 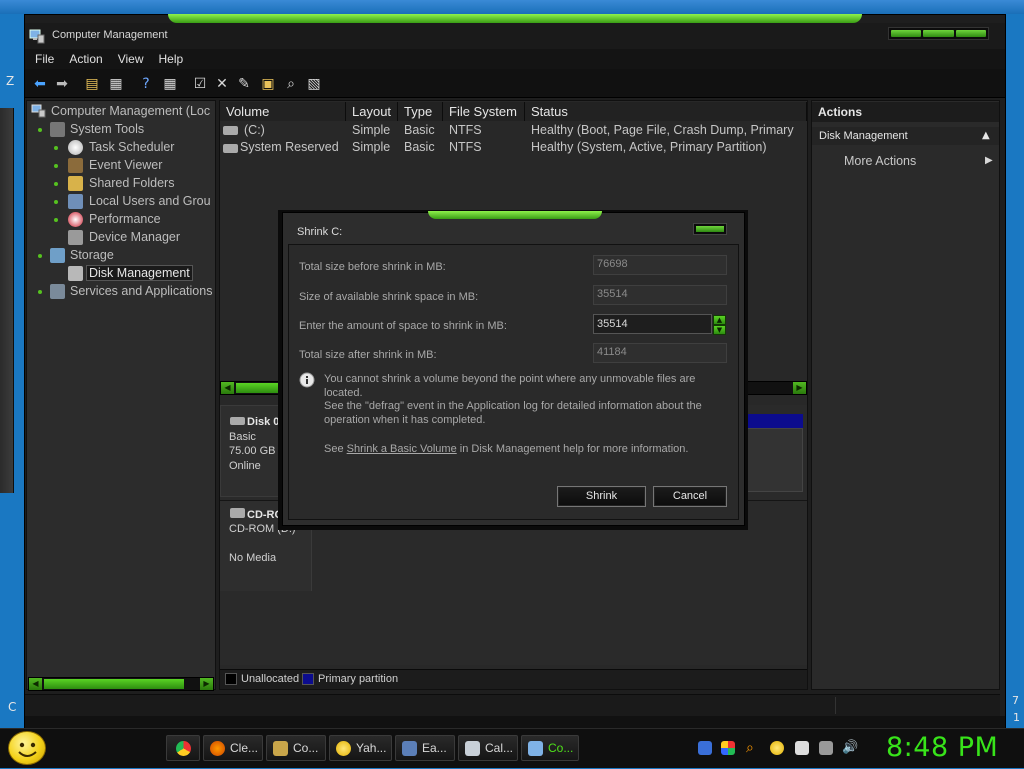 What do you see at coordinates (402, 449) in the screenshot?
I see `shrink-help-link: Shrink a Basic Volume` at bounding box center [402, 449].